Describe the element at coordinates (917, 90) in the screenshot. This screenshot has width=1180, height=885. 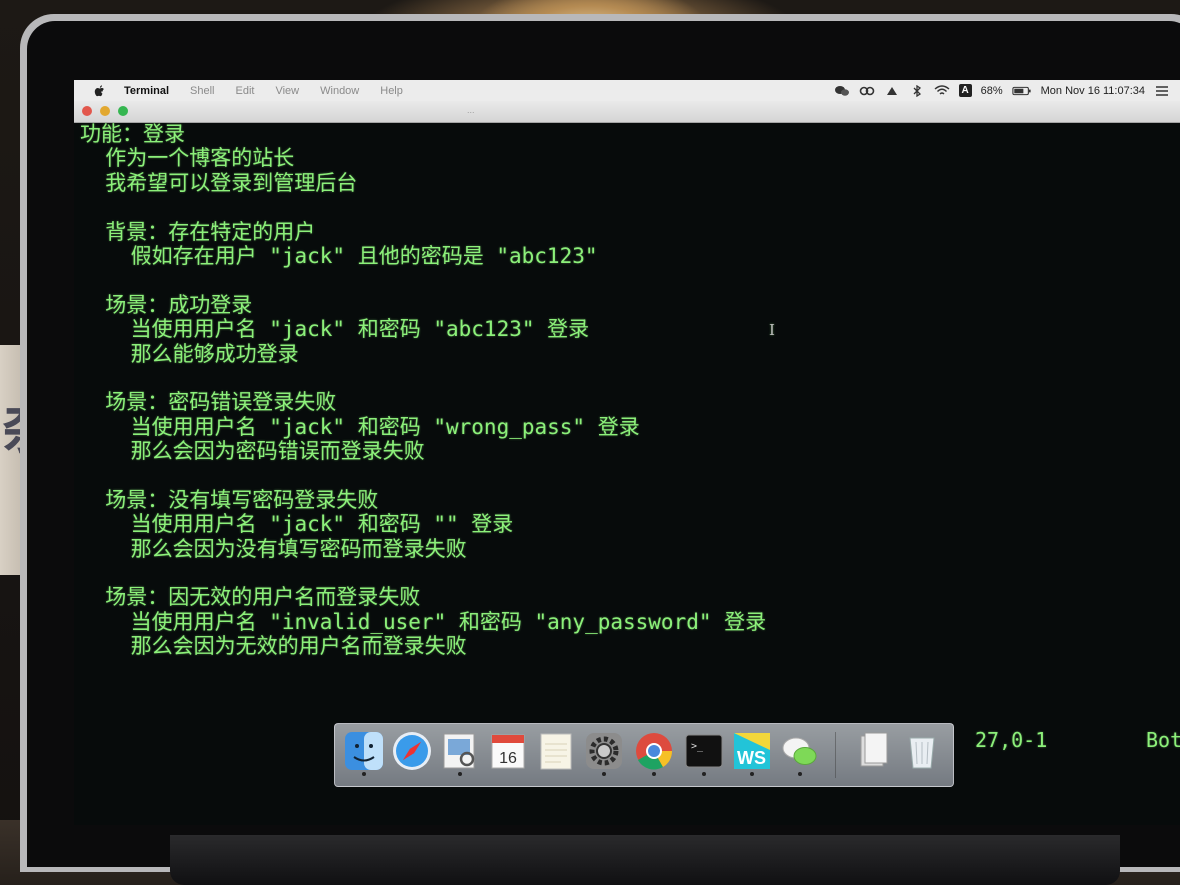
I see `bluetooth-icon` at that location.